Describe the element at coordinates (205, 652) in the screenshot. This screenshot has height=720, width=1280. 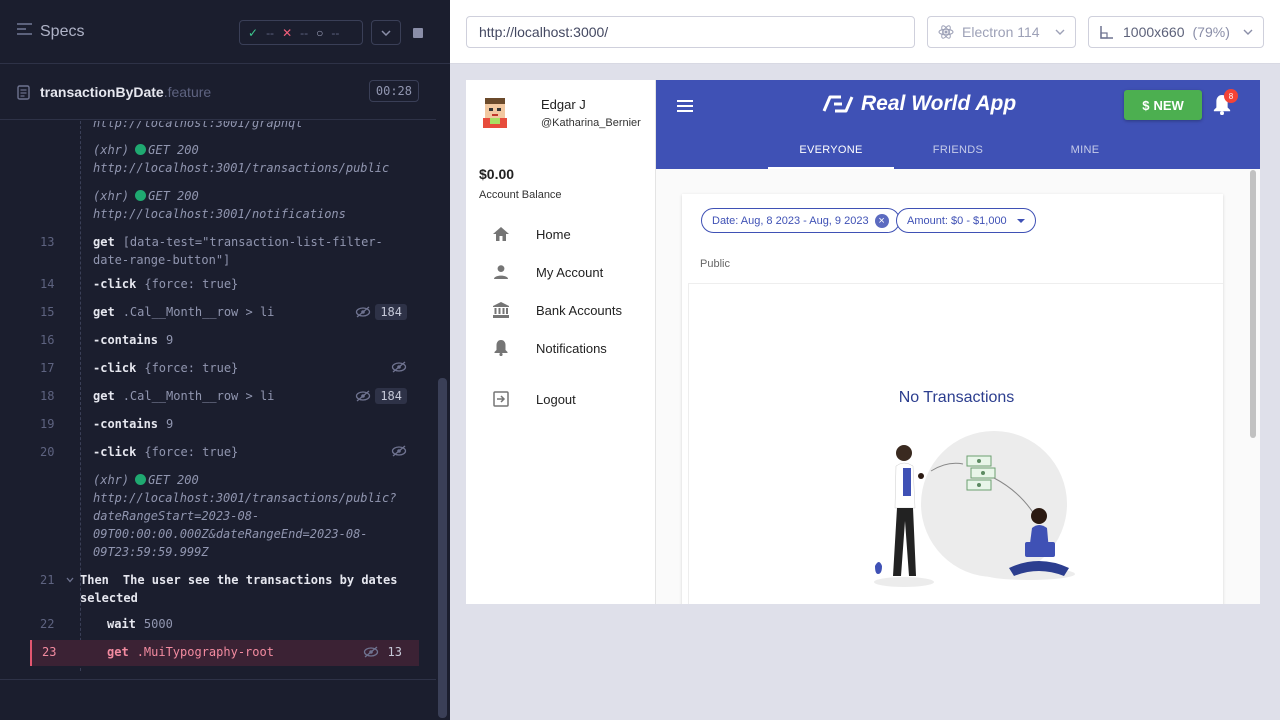
I see `command-message: .MuiTypography-root` at that location.